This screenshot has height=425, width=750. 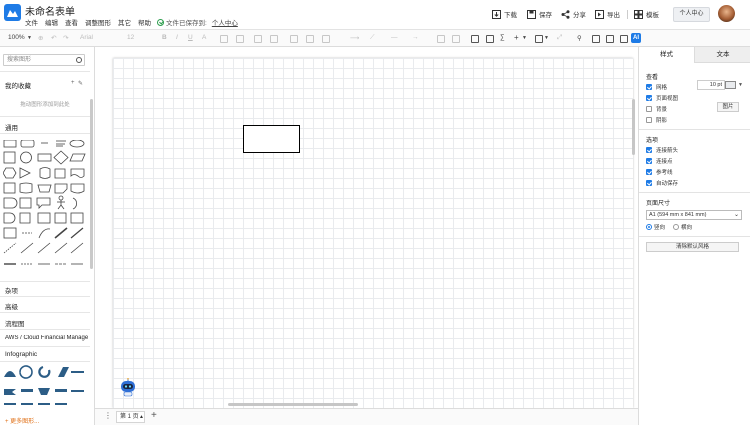 I want to click on option-connection-points: 连接点, so click(x=659, y=161).